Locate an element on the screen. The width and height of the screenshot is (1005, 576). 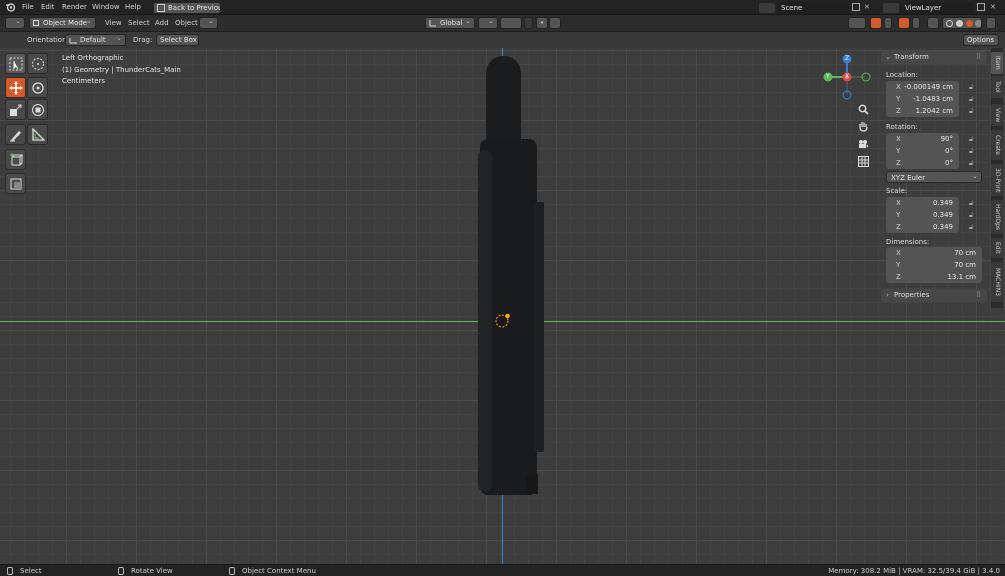
drag-select: Select Box is located at coordinates (177, 40).